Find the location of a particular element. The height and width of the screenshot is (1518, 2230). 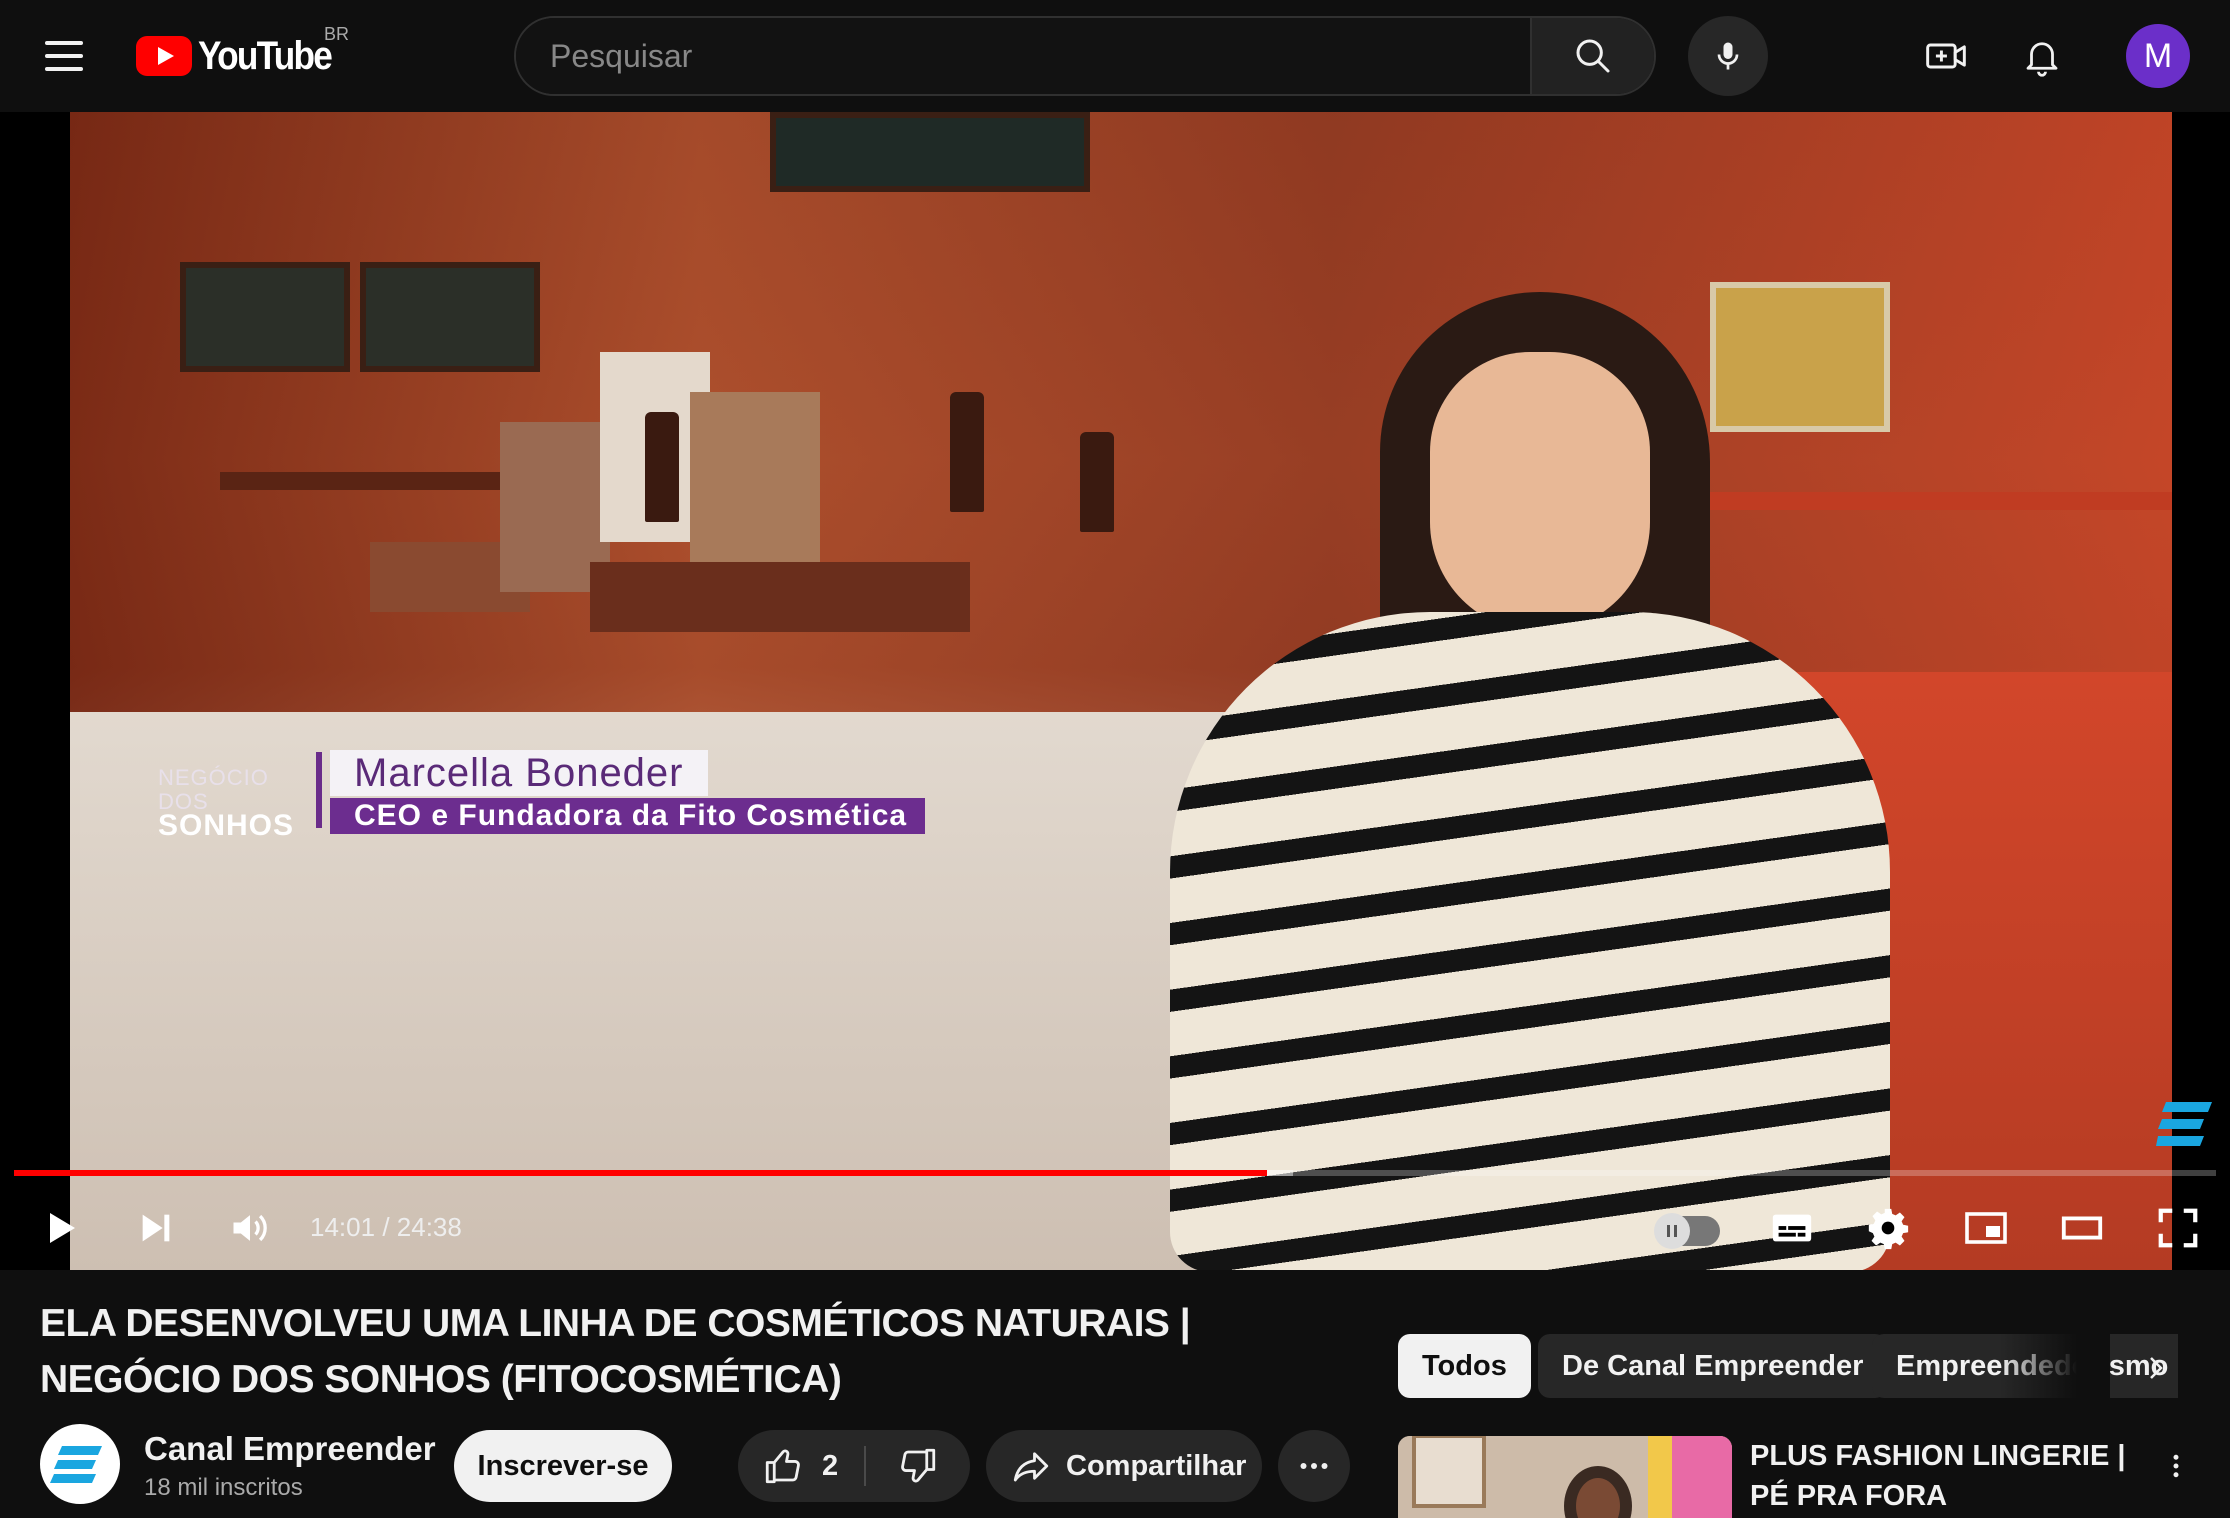

lower-third-role: CEO e Fundadora da Fito Cosmética is located at coordinates (628, 816).